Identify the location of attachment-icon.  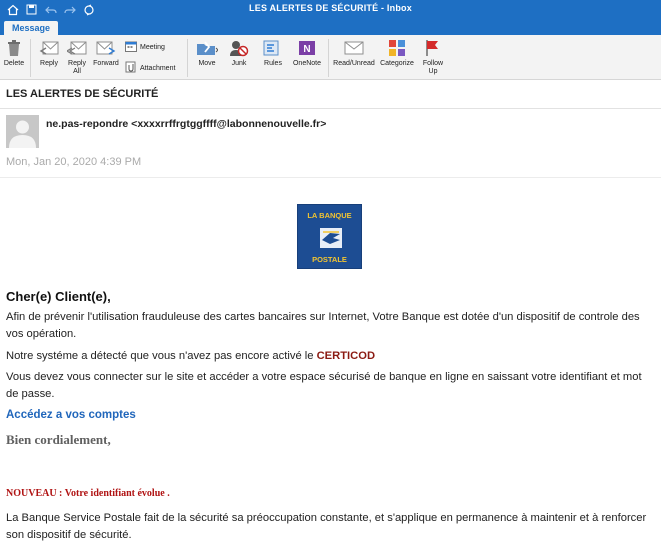
(131, 68).